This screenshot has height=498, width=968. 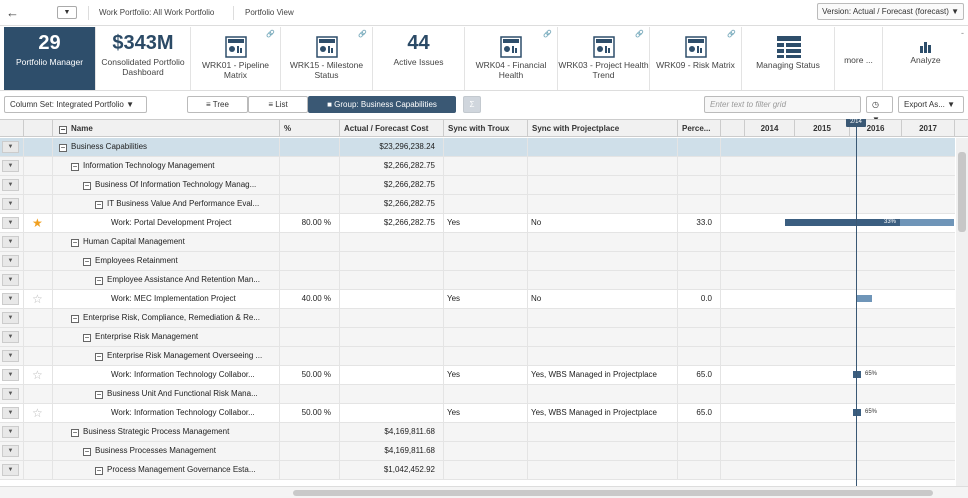 What do you see at coordinates (613, 493) in the screenshot?
I see `horizontal-scroll-thumb` at bounding box center [613, 493].